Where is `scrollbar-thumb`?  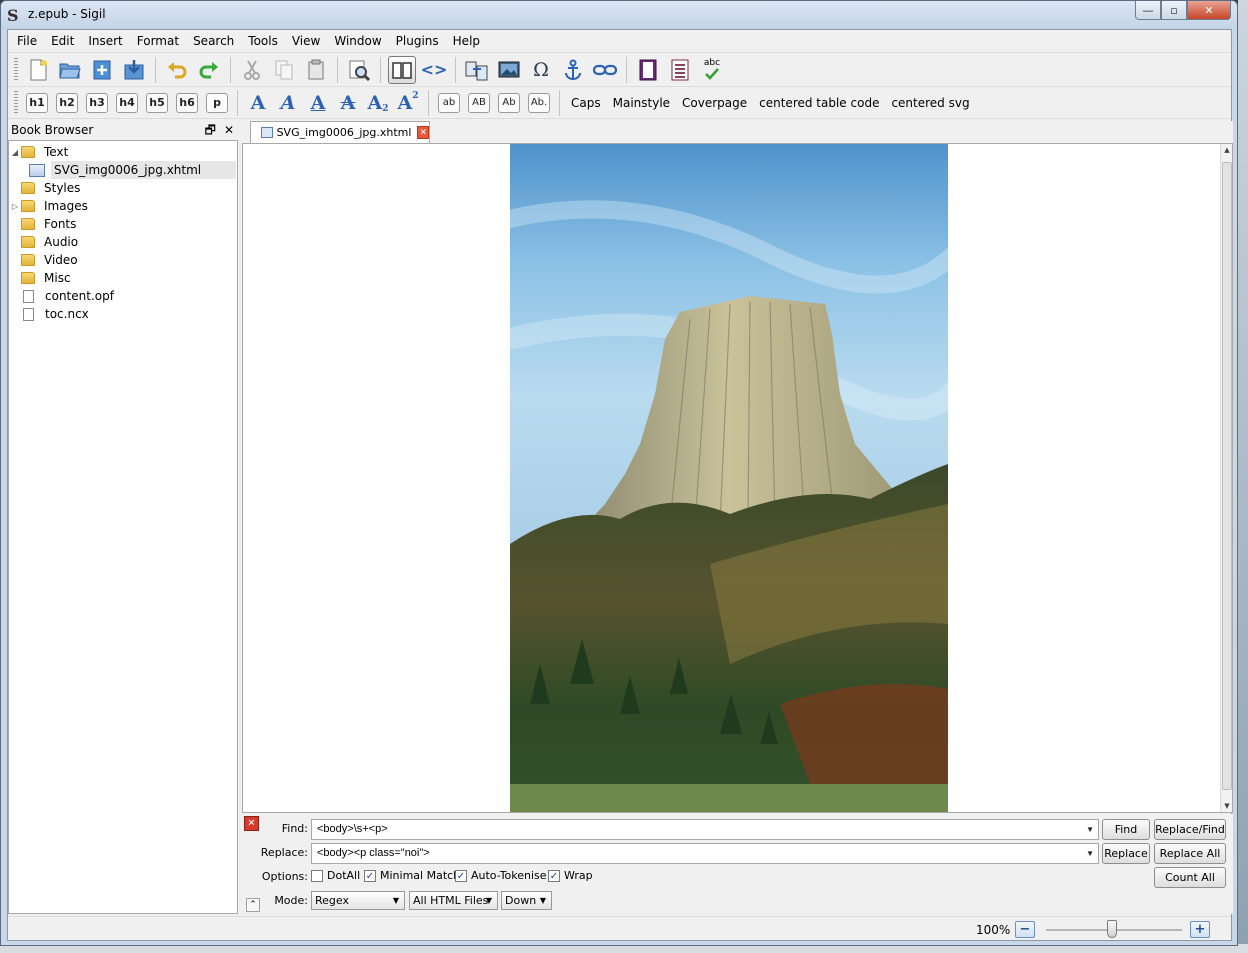
scrollbar-thumb is located at coordinates (1227, 476).